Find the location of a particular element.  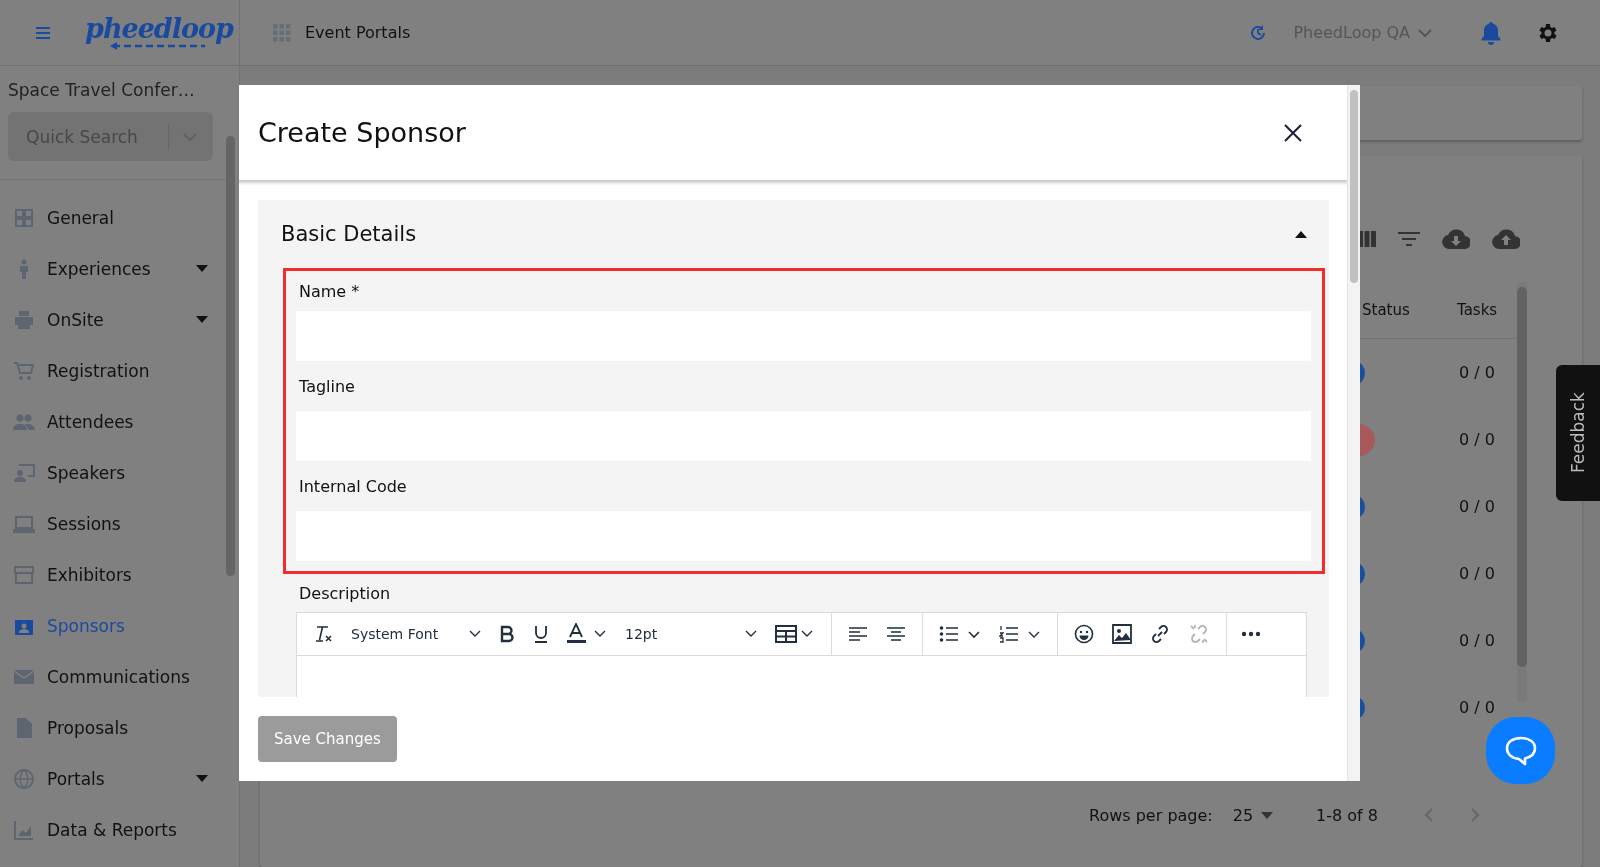

section-title: Basic Details is located at coordinates (349, 234).